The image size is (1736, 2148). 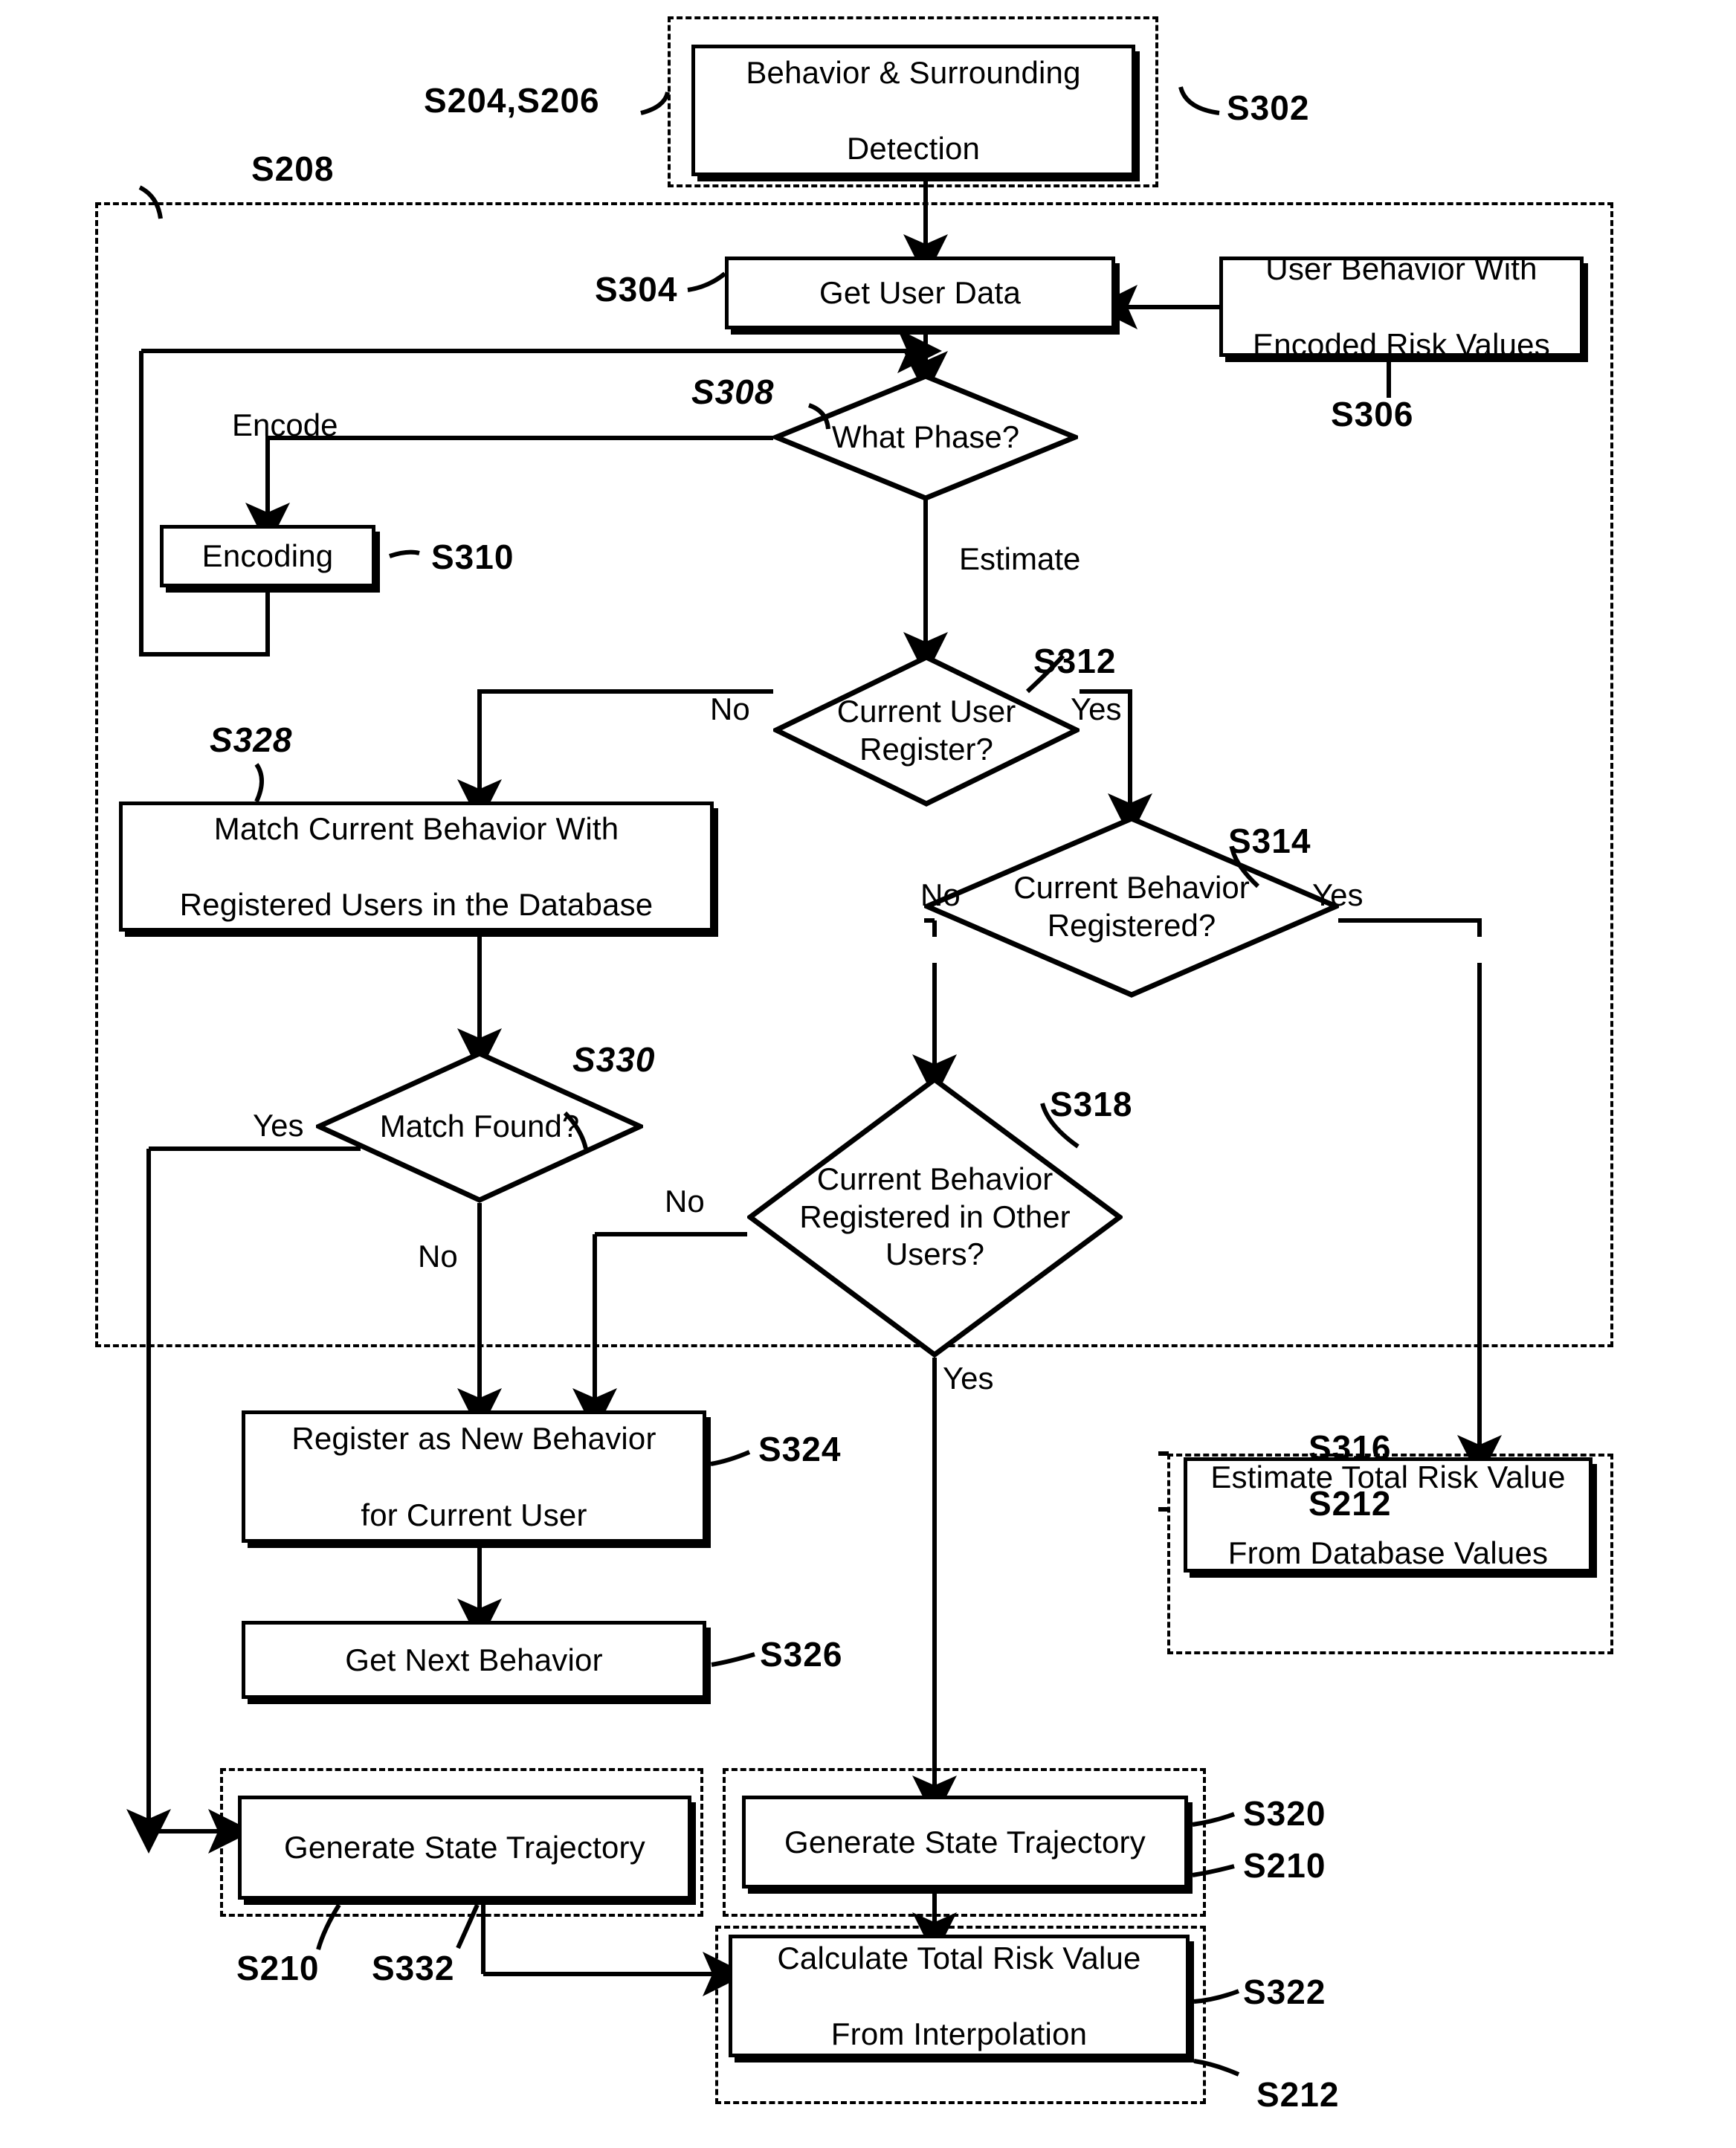 I want to click on ref-s308: S308, so click(x=733, y=391).